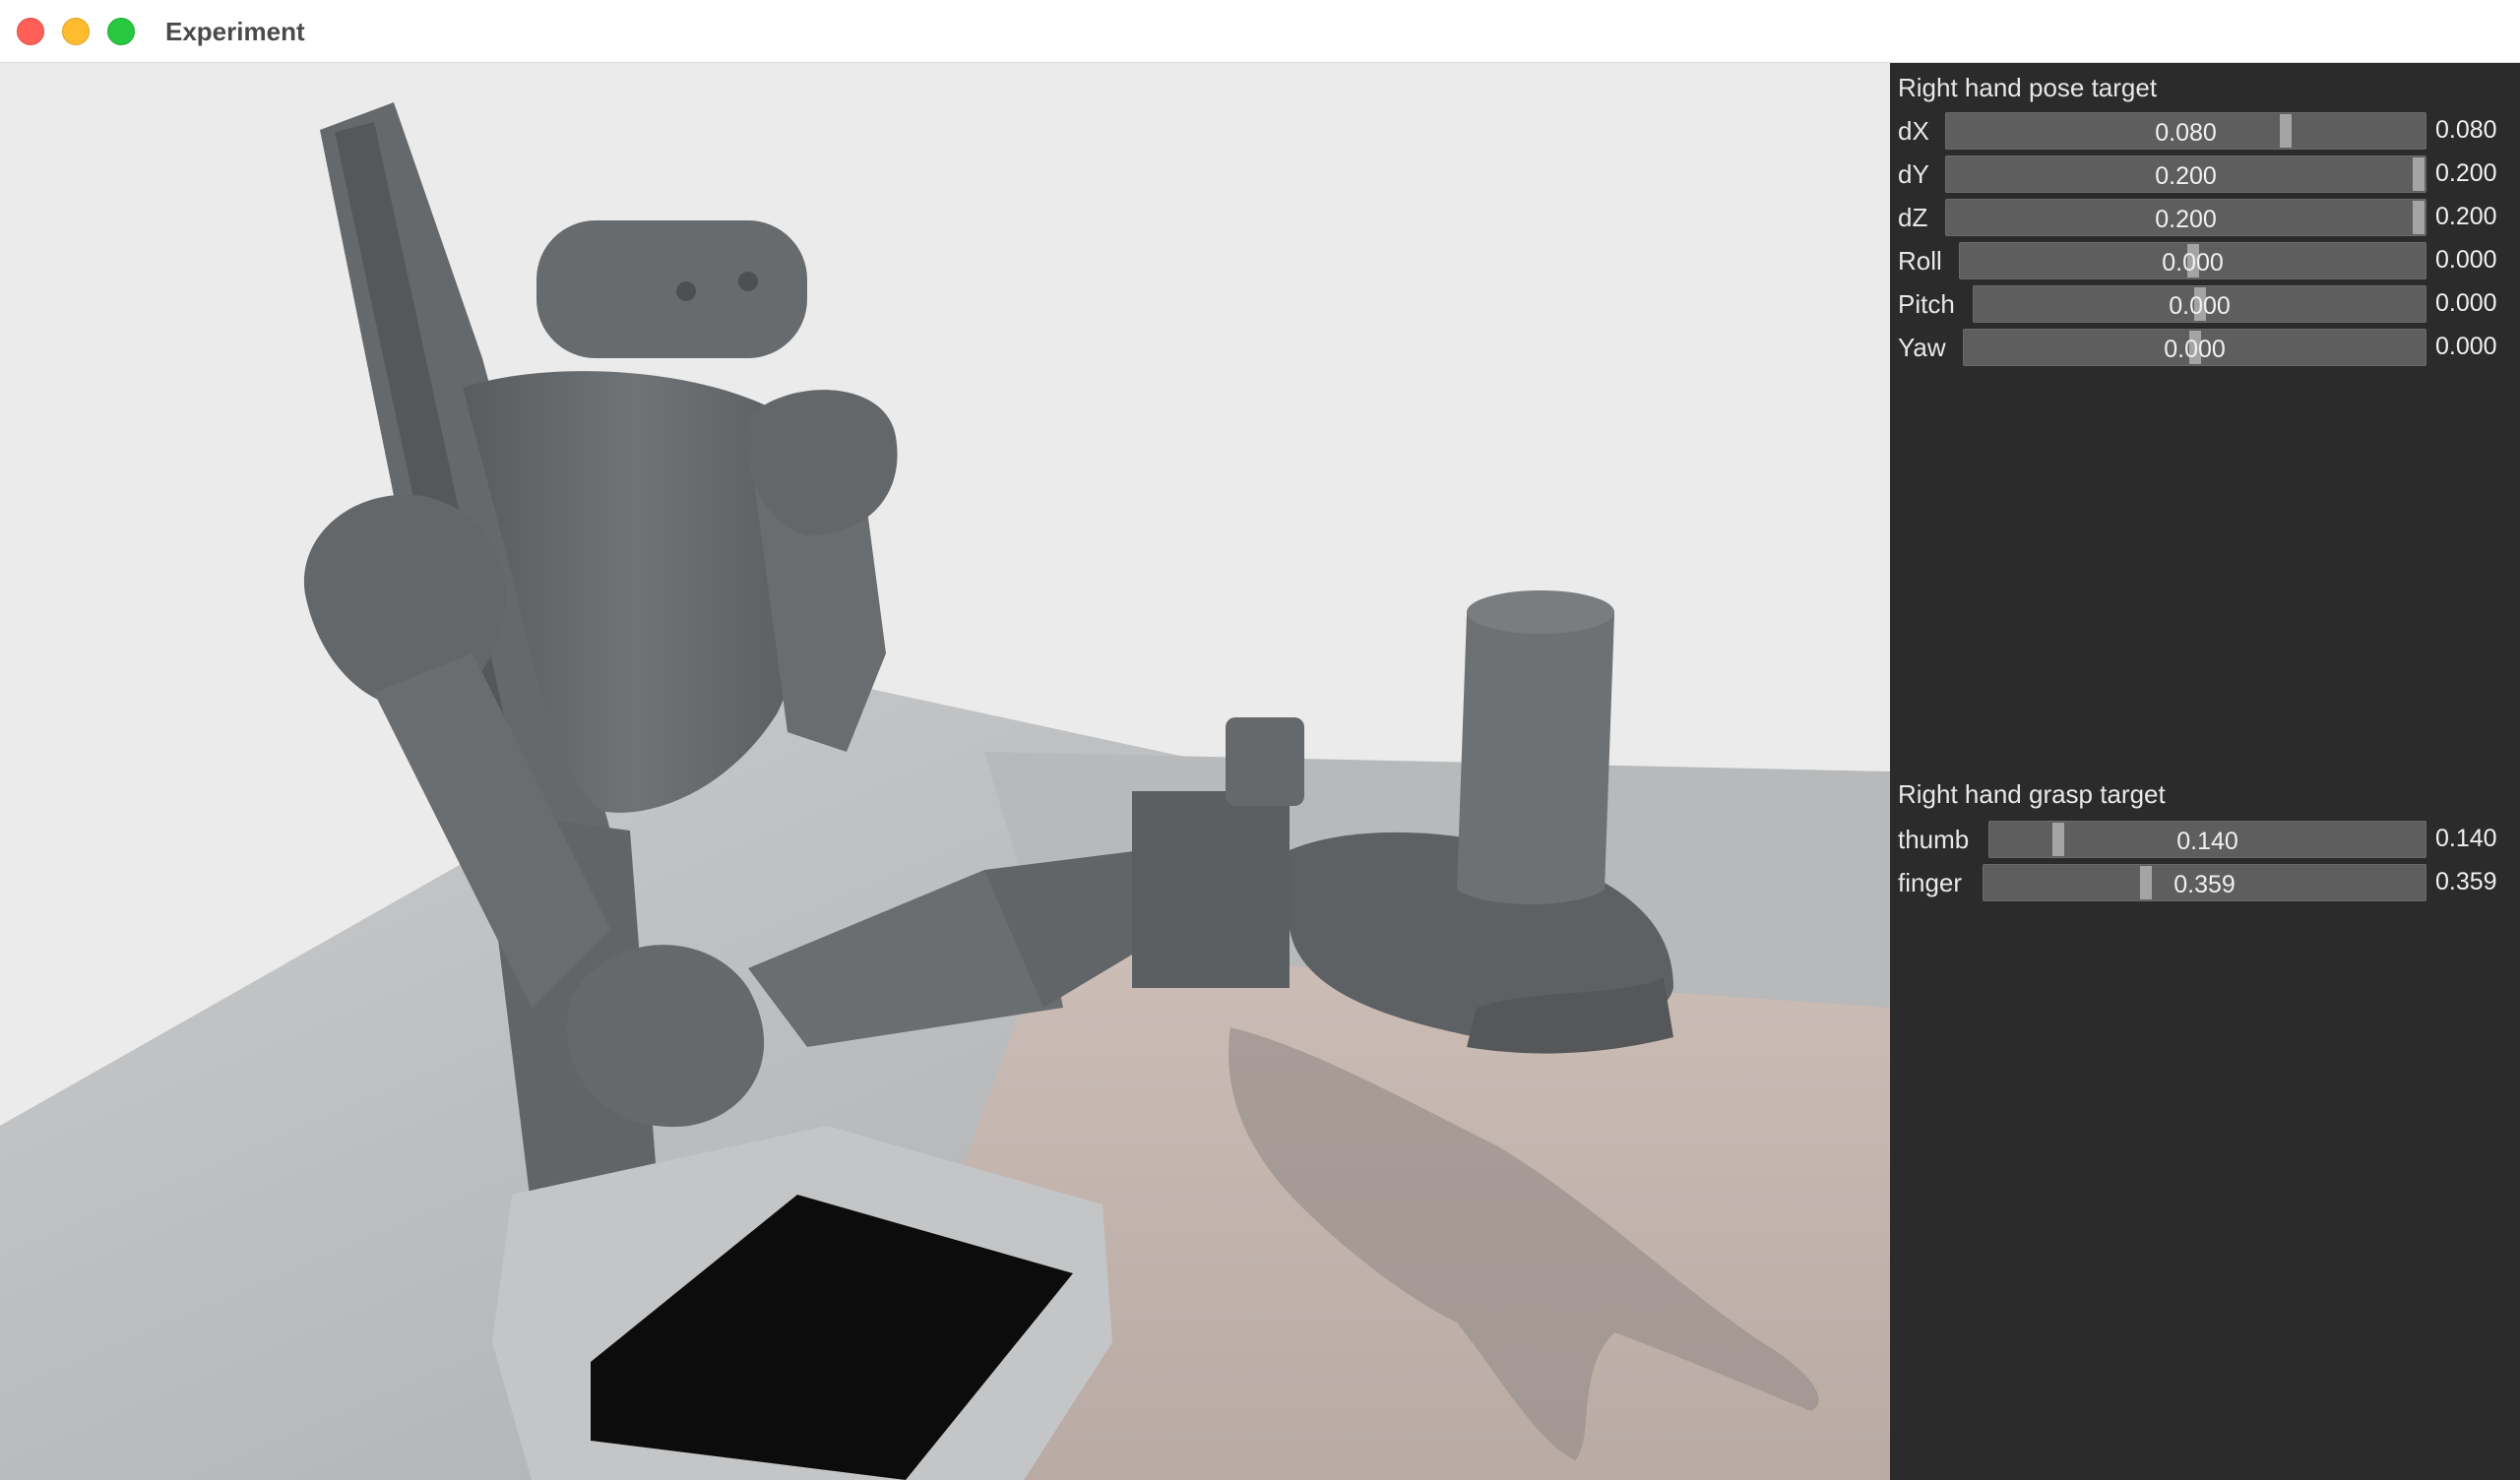 The width and height of the screenshot is (2520, 1480). I want to click on slider-row-yaw: Yaw 0.000 0.000, so click(2205, 348).